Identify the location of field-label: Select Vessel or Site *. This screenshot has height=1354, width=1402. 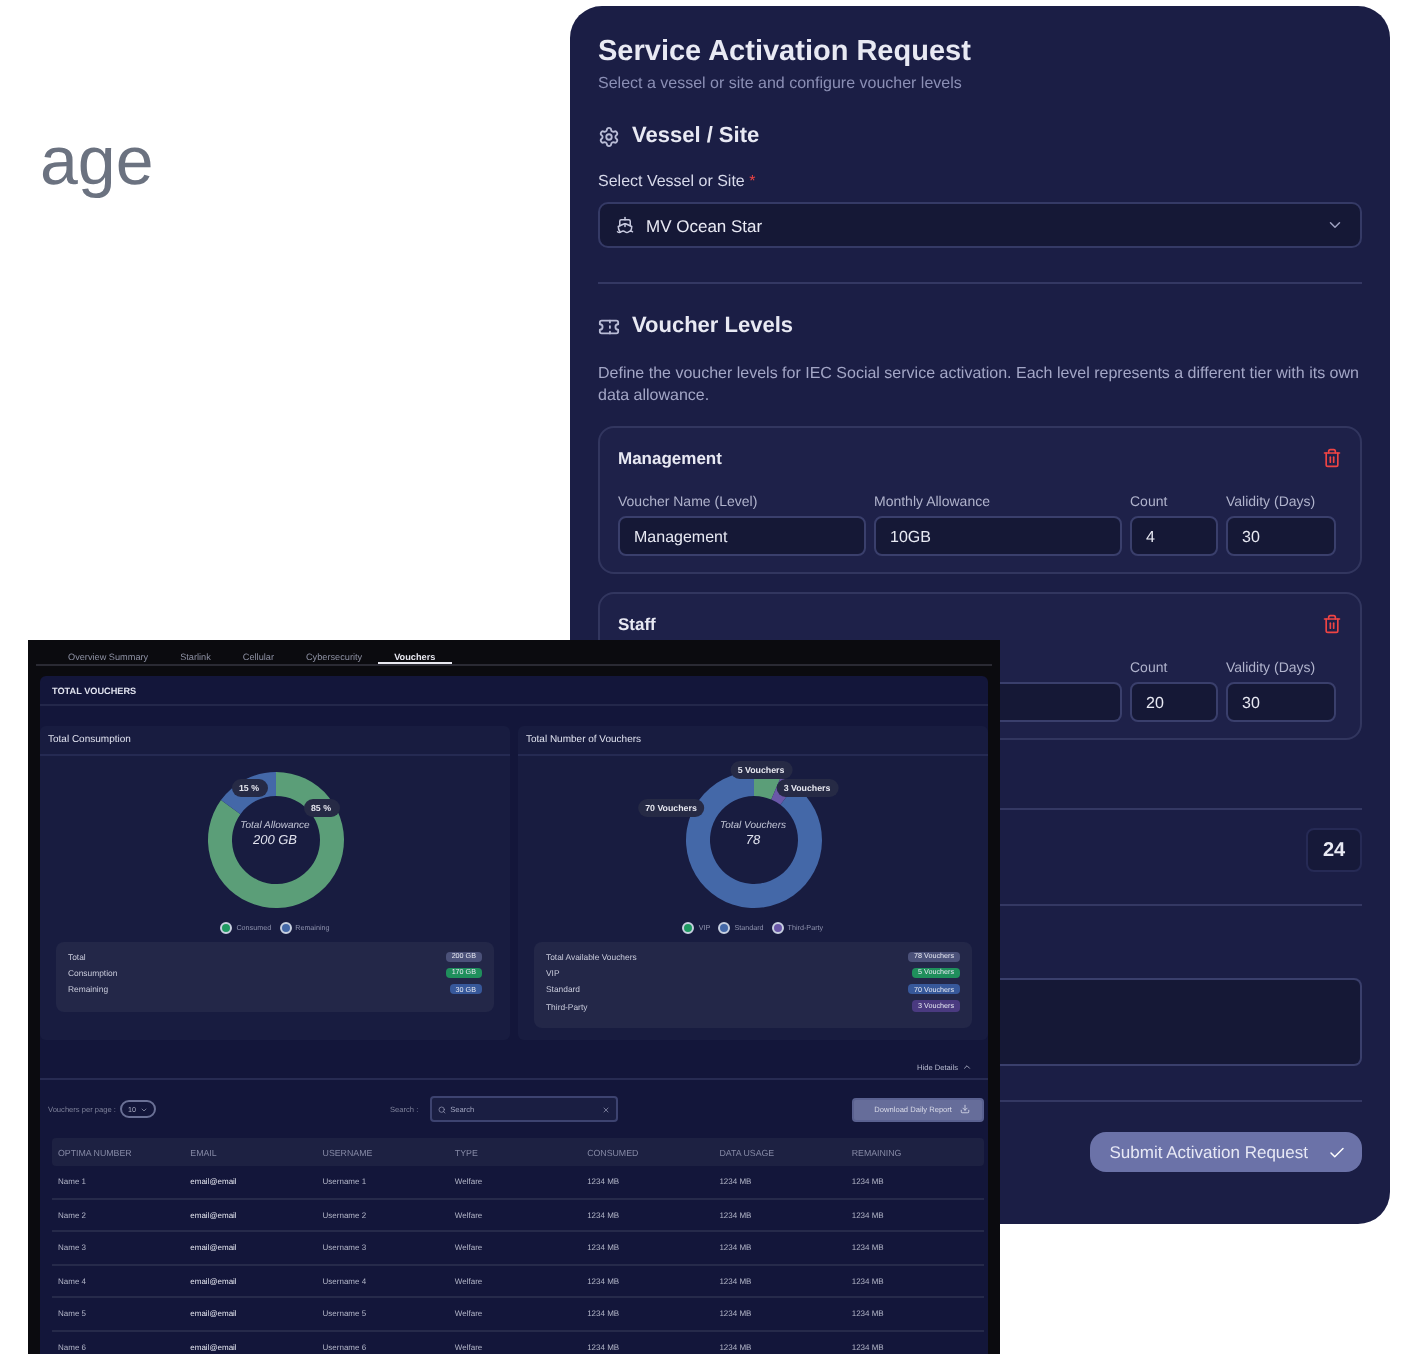
(678, 181).